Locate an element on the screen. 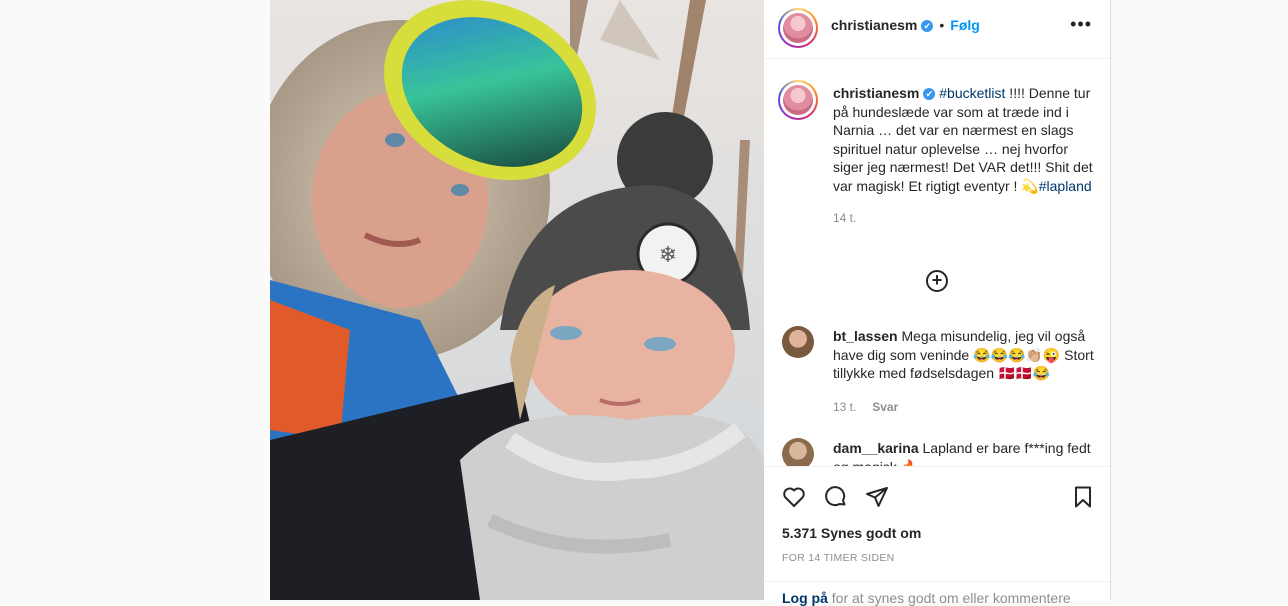  caption-username: christianesm is located at coordinates (876, 93).